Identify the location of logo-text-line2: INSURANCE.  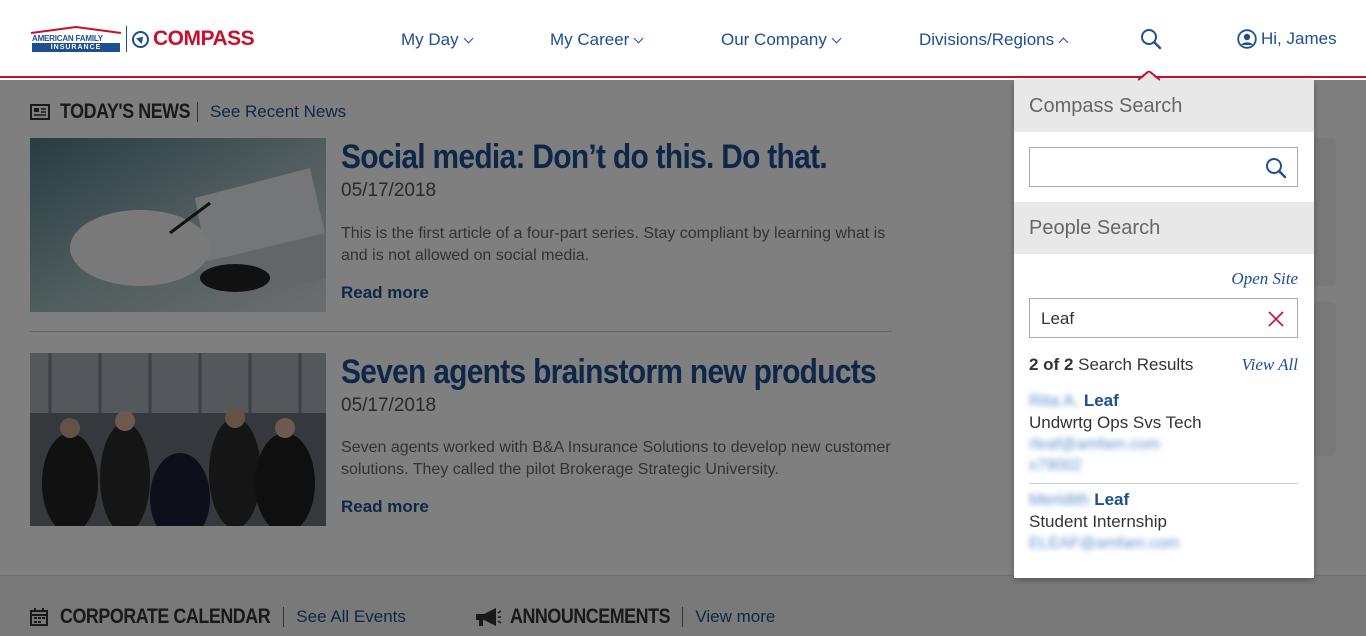
(76, 47).